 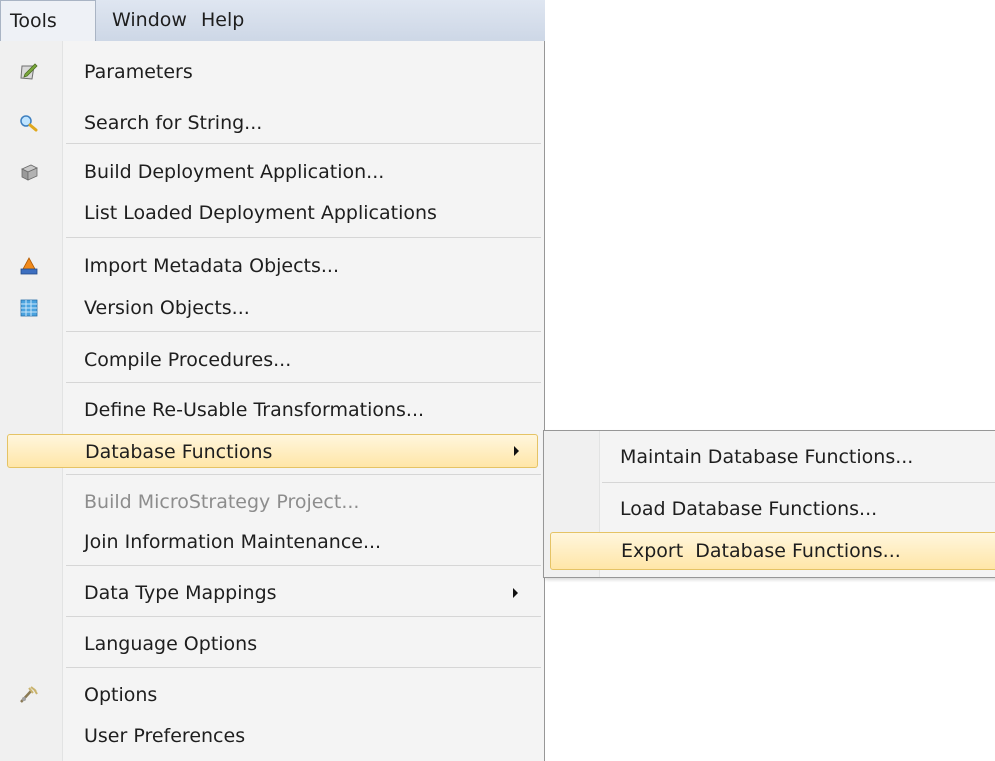 What do you see at coordinates (121, 695) in the screenshot?
I see `menu-item-label: Options` at bounding box center [121, 695].